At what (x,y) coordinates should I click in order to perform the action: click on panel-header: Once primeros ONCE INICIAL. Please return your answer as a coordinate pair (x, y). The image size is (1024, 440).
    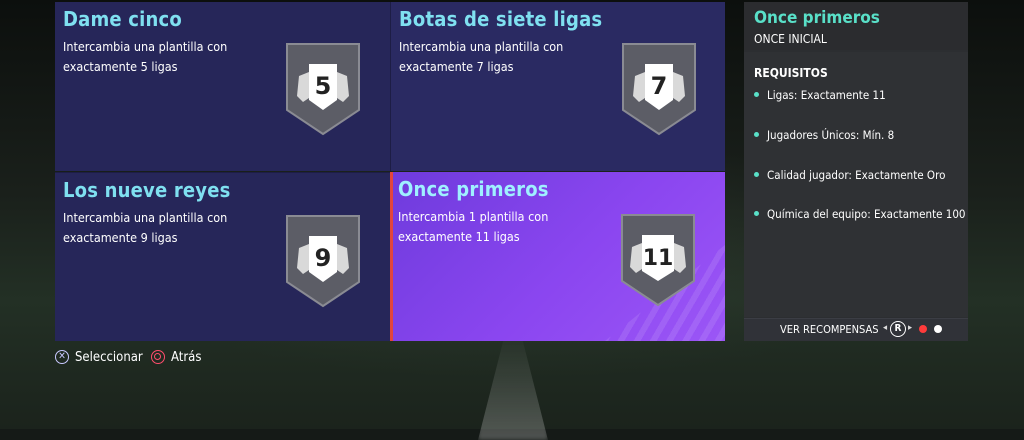
    Looking at the image, I should click on (856, 26).